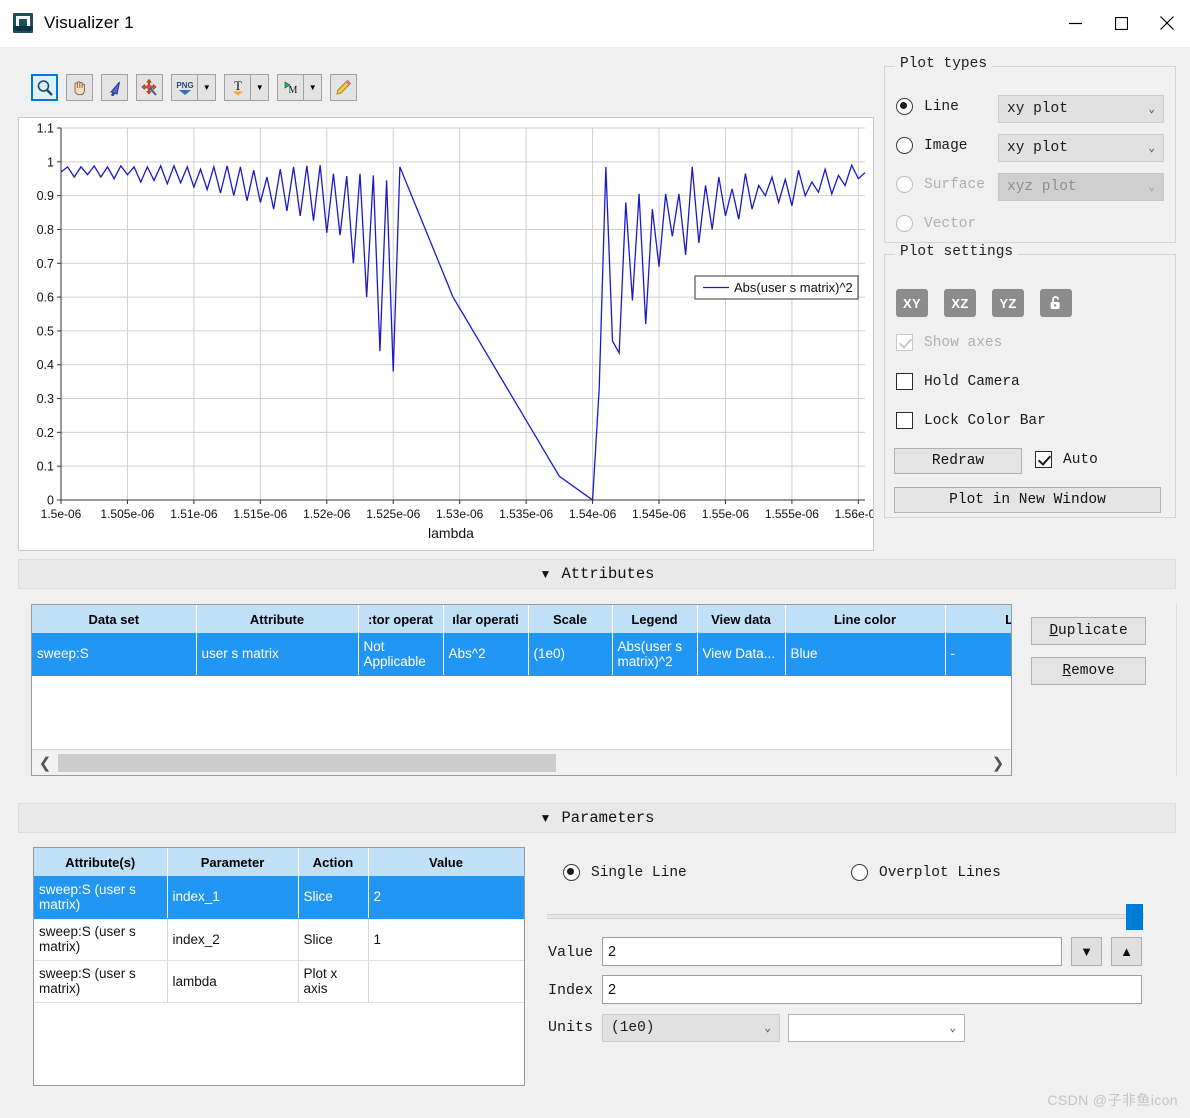 The image size is (1190, 1118). Describe the element at coordinates (865, 619) in the screenshot. I see `column-header: Line color` at that location.